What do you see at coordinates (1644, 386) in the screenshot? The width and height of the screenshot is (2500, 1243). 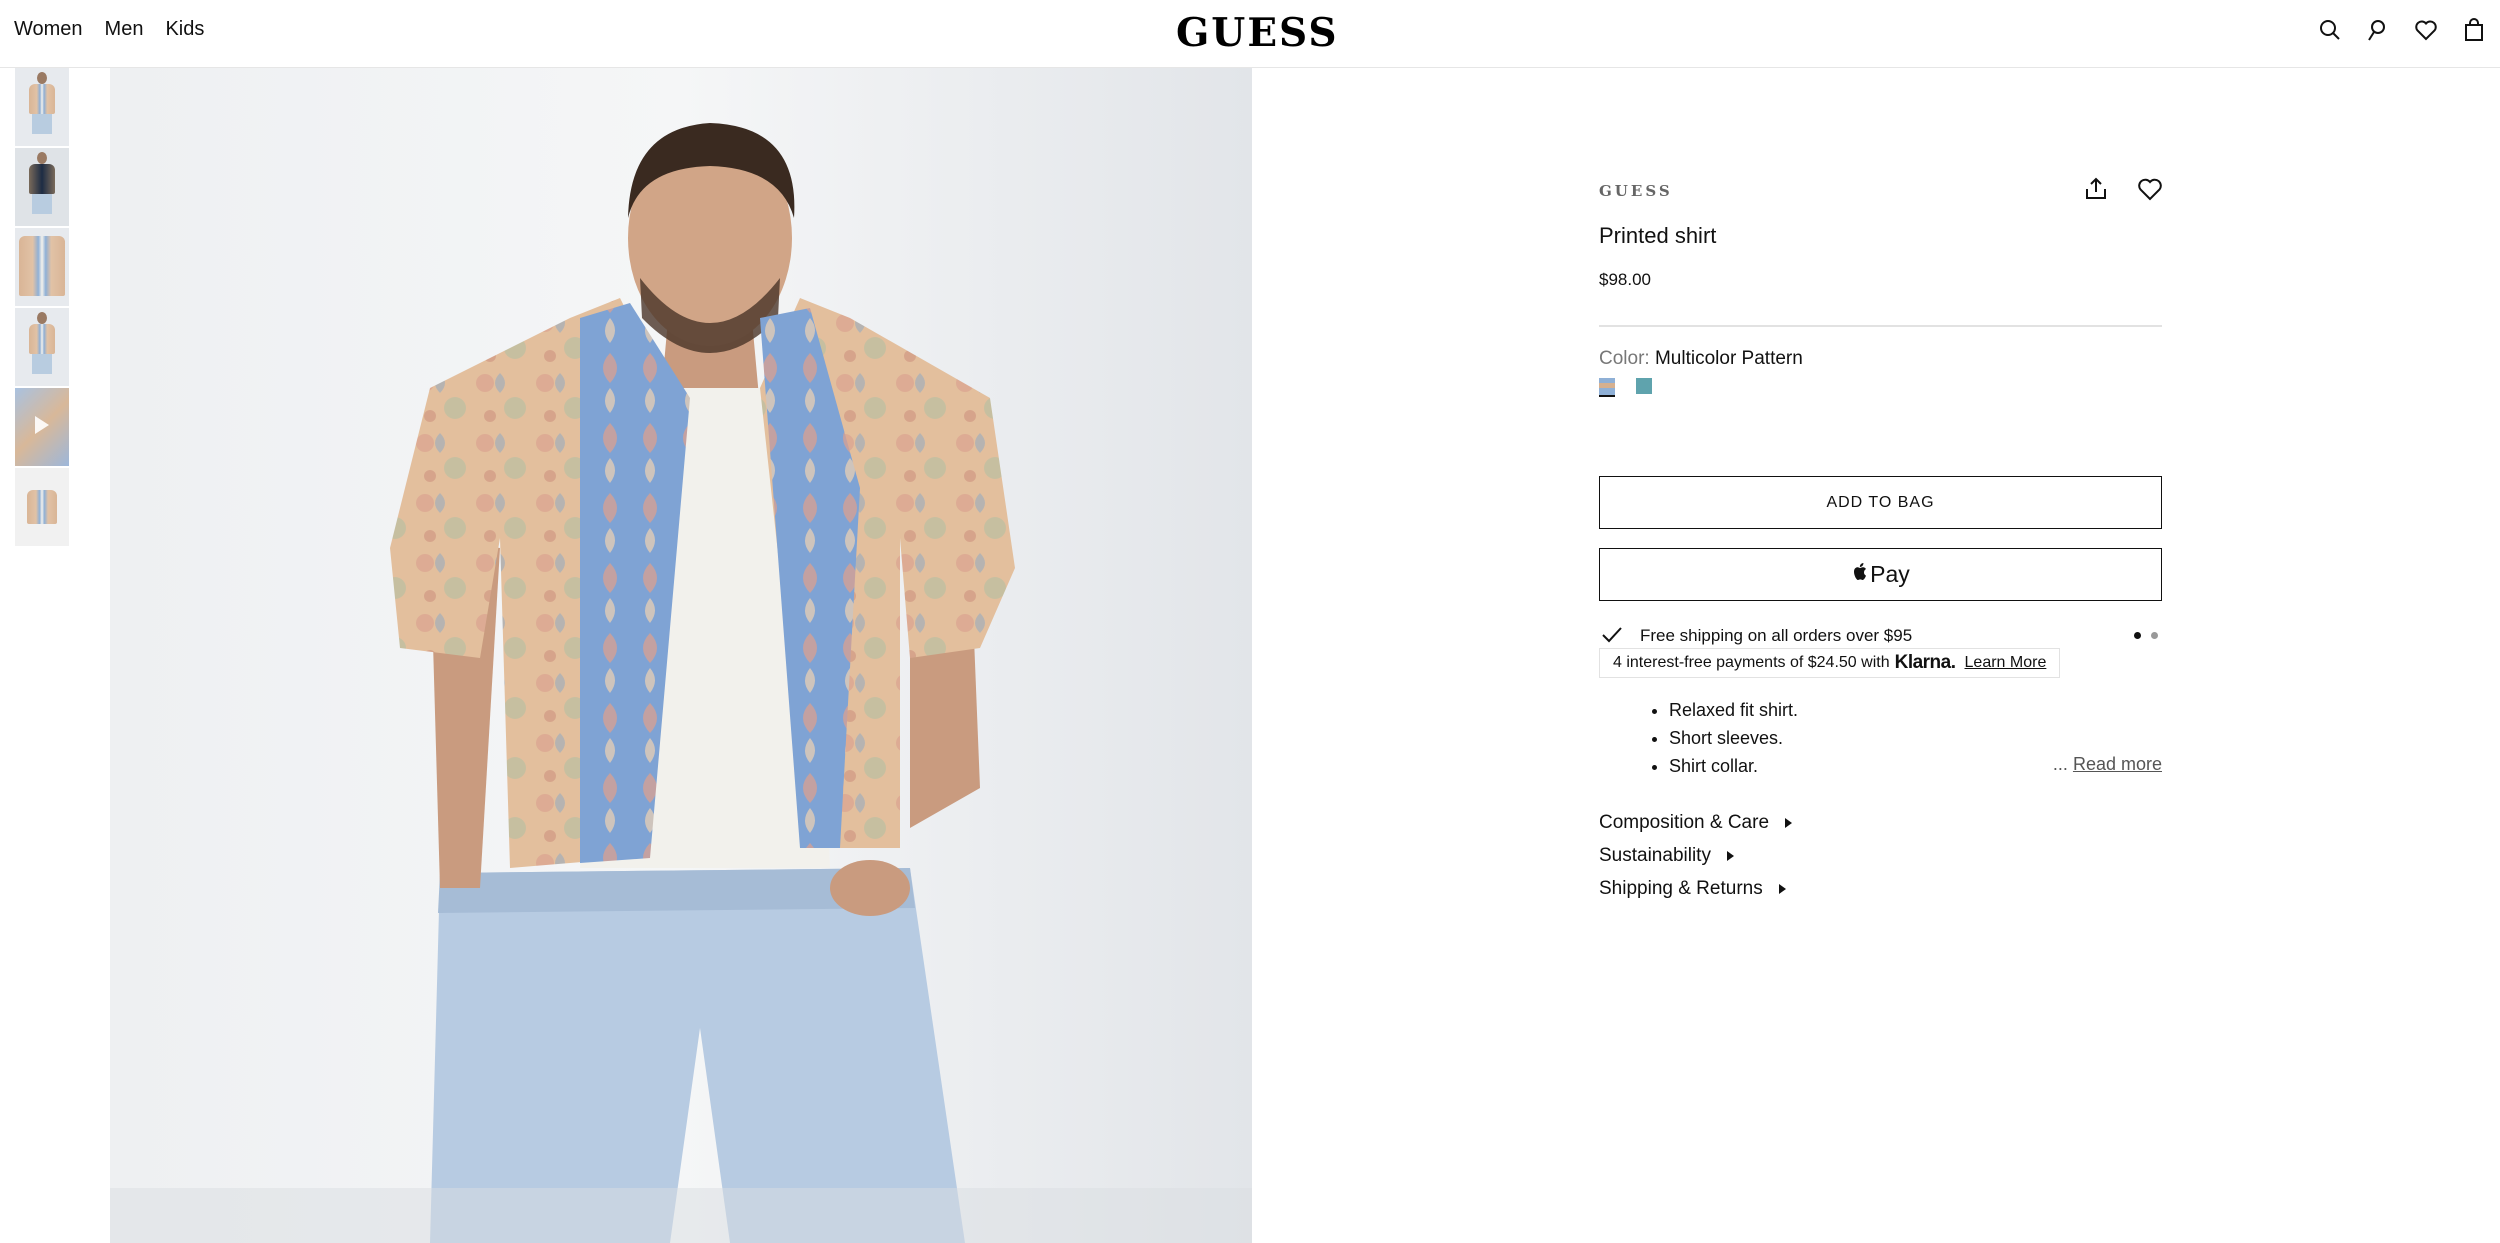 I see `swatch-teal` at bounding box center [1644, 386].